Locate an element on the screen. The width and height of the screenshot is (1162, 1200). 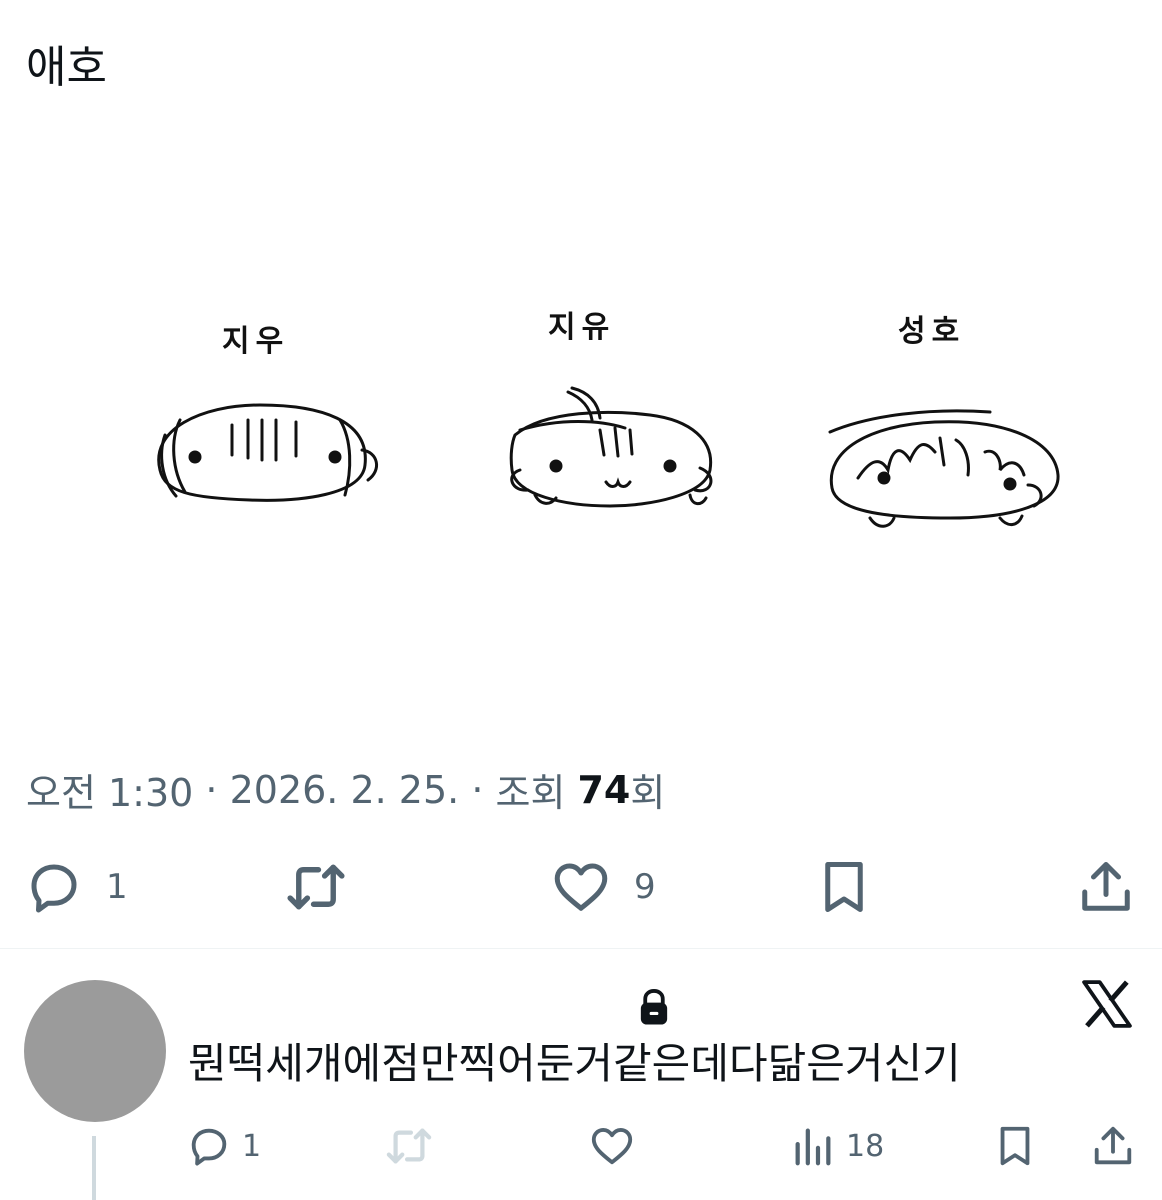
post-text: 애호 is located at coordinates (66, 67).